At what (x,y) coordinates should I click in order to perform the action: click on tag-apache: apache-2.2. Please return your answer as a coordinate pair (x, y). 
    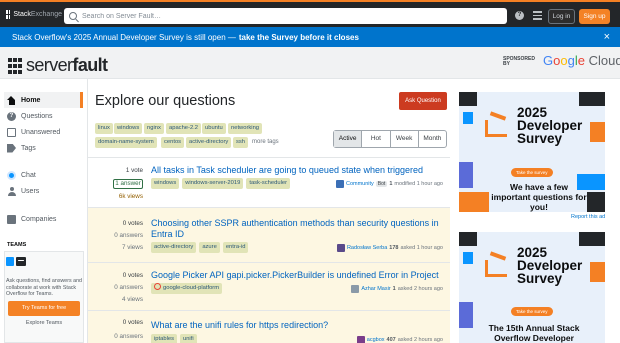
    Looking at the image, I should click on (184, 128).